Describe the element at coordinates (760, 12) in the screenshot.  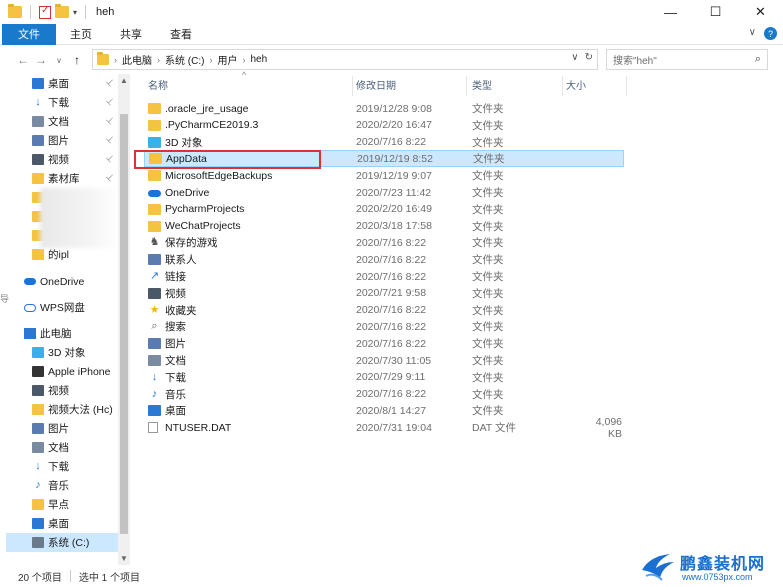
I see `close-button: ✕` at that location.